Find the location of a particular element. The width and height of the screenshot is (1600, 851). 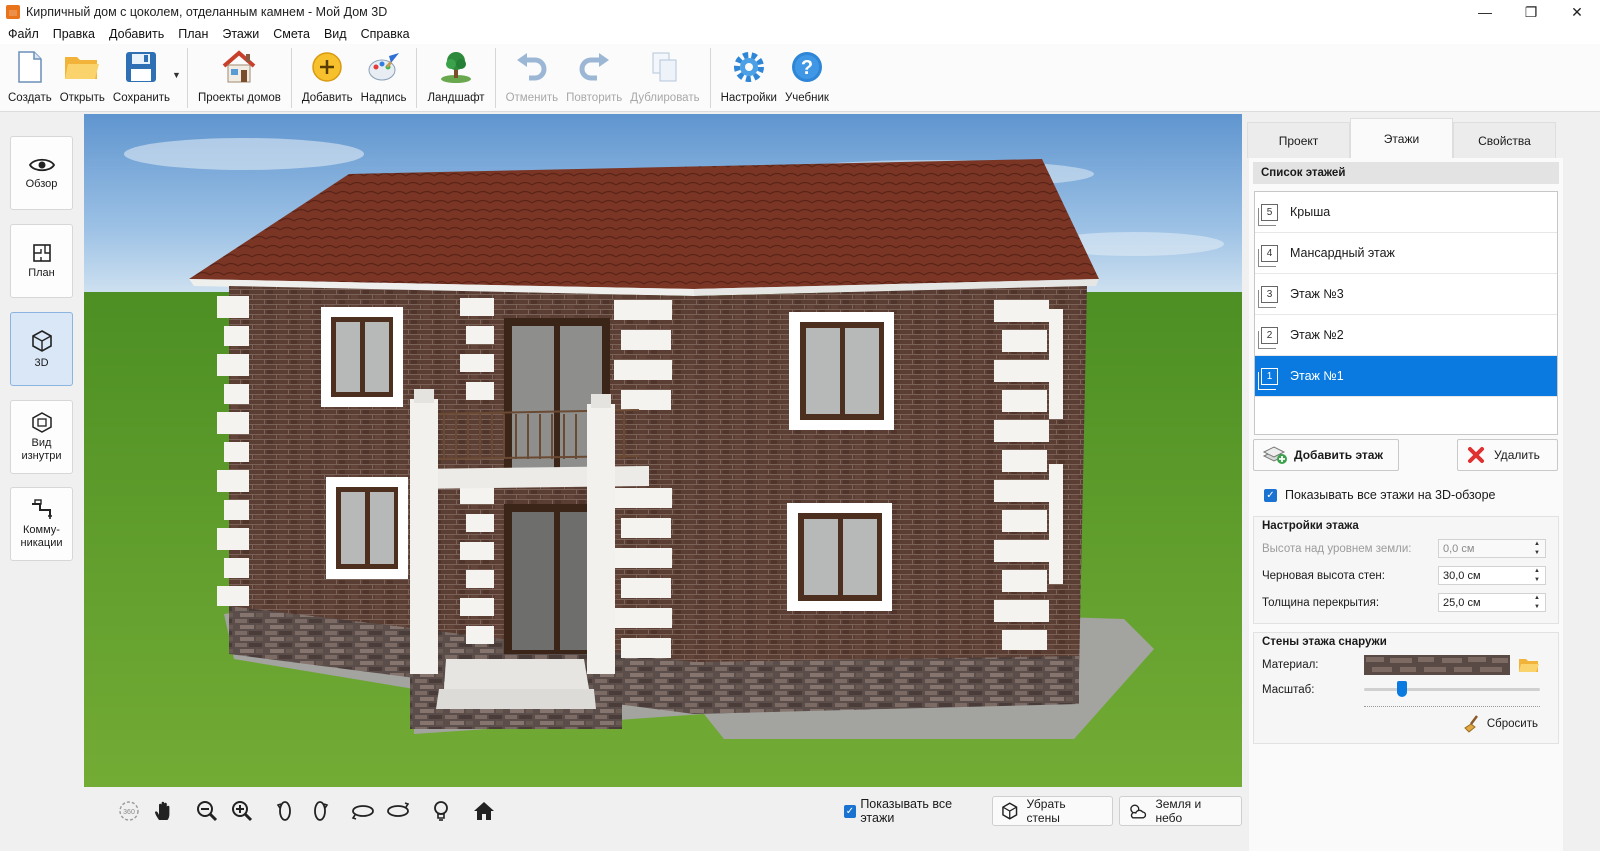

add-floor-button: Добавить этаж is located at coordinates (1326, 455).